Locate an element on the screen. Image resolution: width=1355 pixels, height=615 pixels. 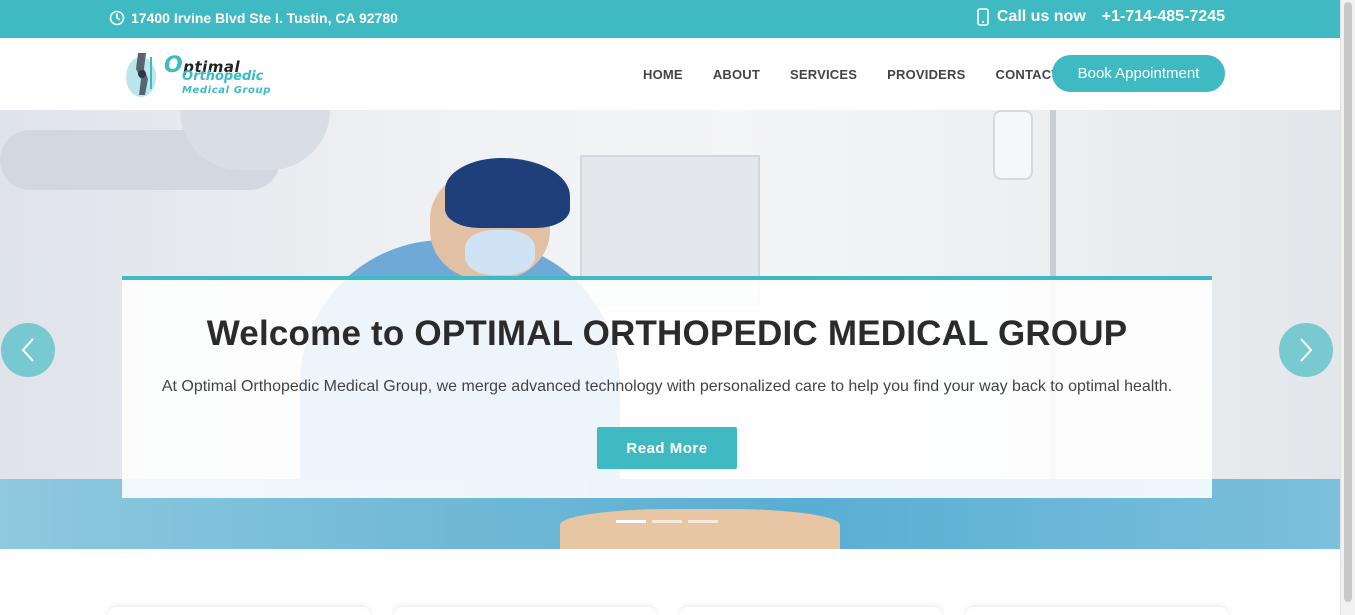
nav-providers: PROVIDERS is located at coordinates (926, 74).